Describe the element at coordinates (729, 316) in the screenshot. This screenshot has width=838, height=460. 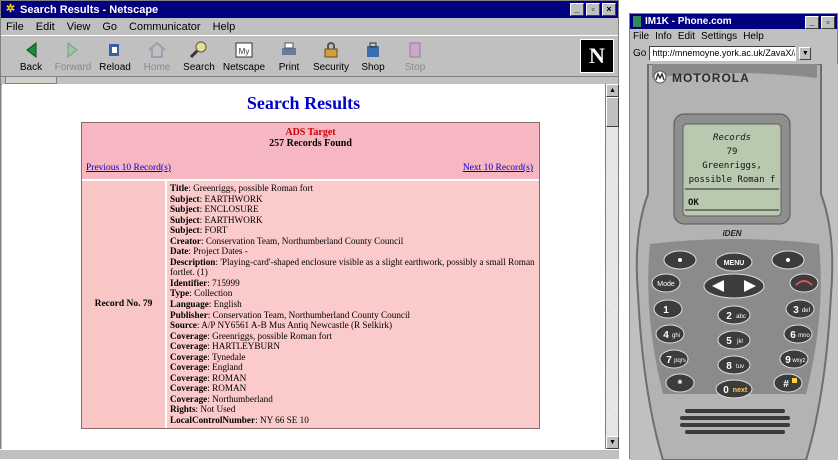
I see `svg-text: 2` at that location.